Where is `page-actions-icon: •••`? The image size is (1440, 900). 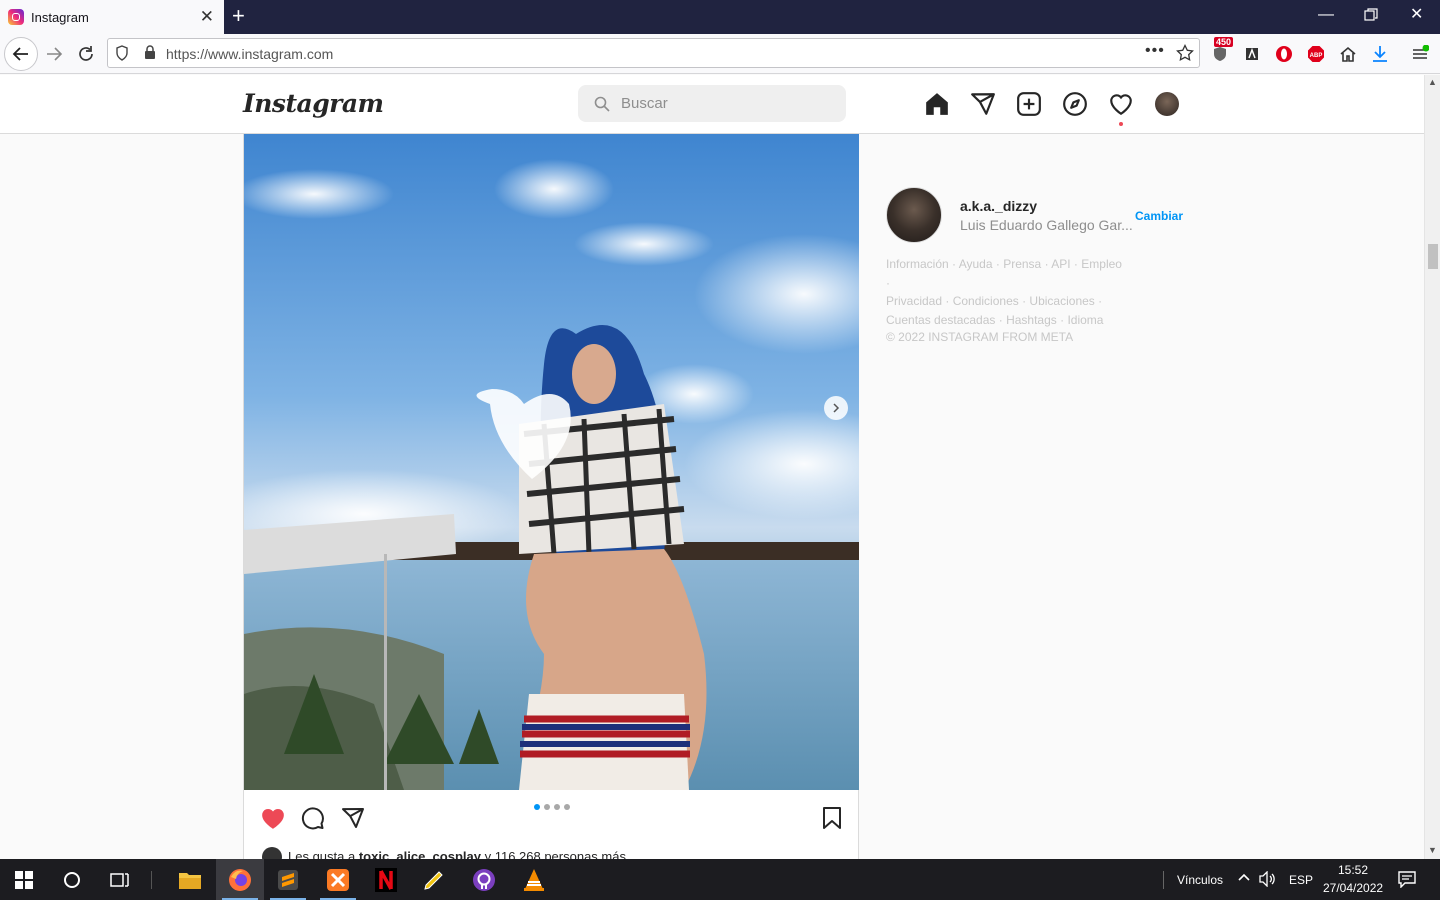
page-actions-icon: ••• is located at coordinates (1155, 51).